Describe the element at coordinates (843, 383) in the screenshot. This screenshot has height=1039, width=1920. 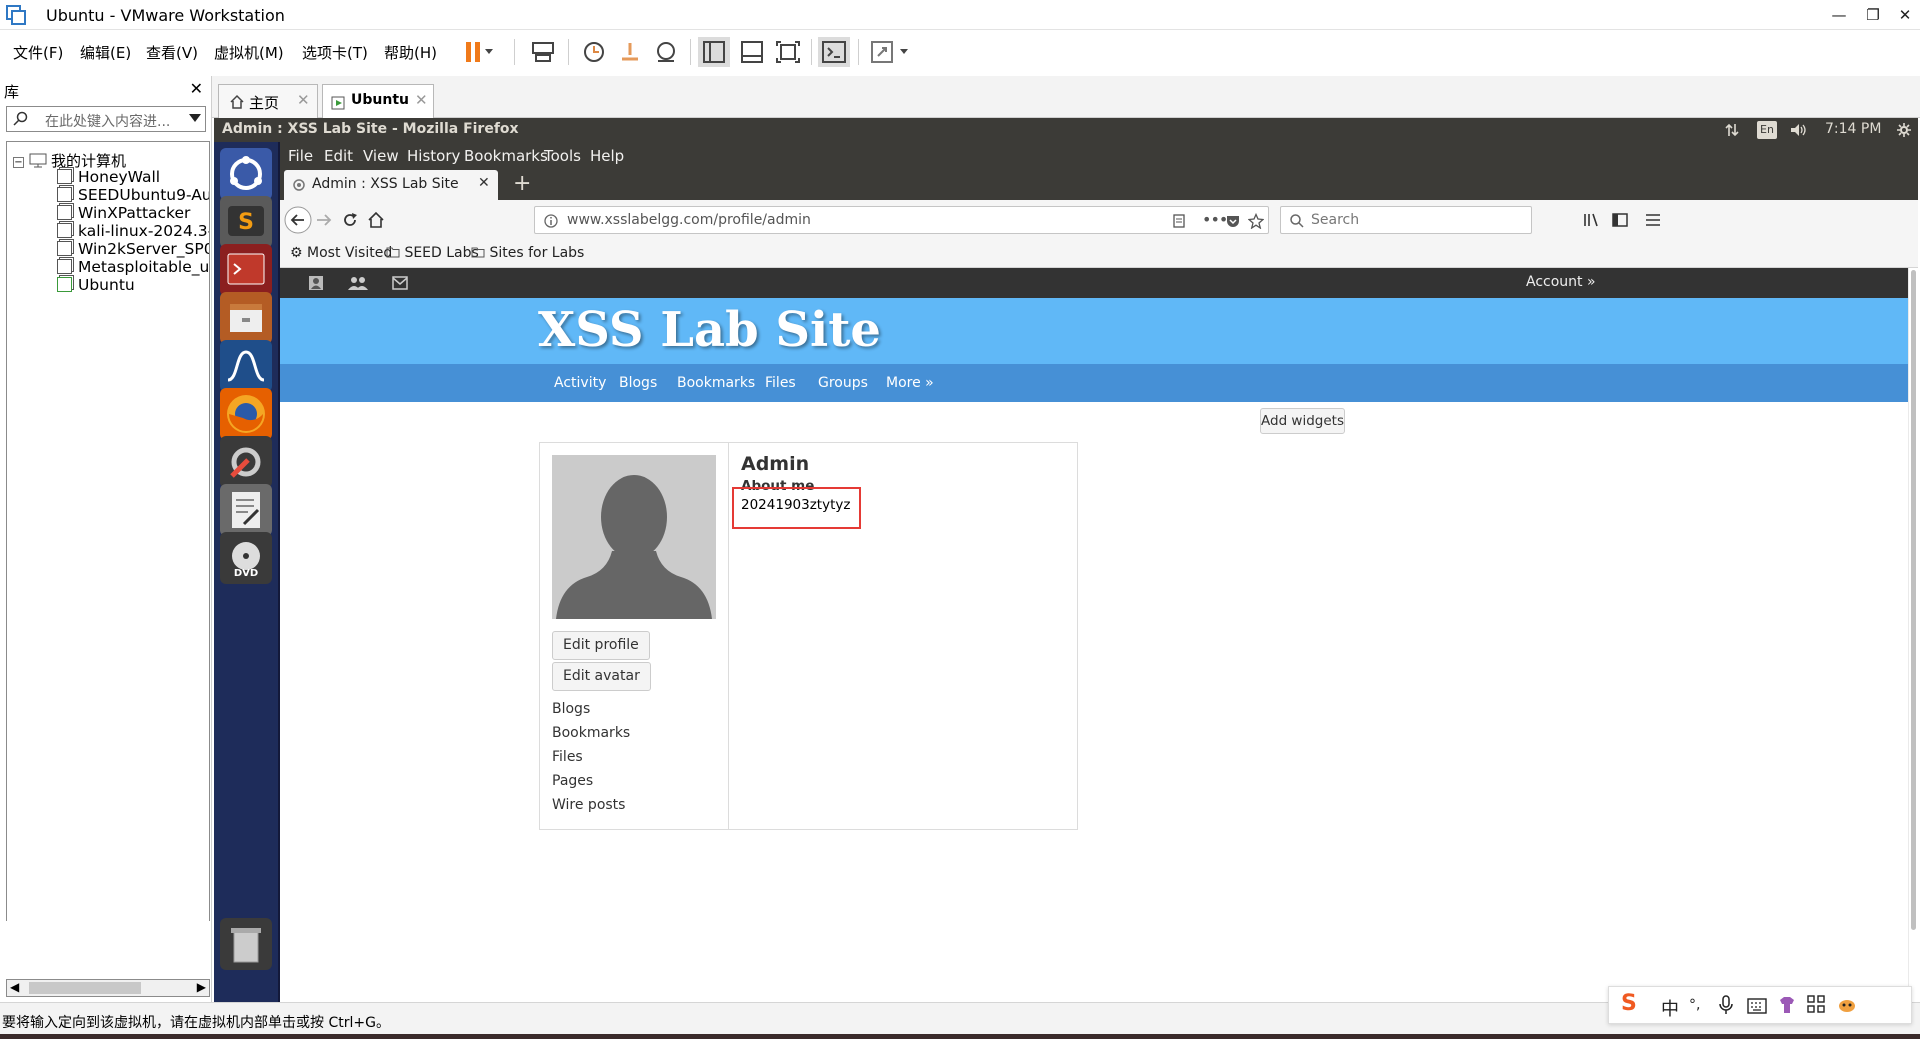
I see `nav-groups: Groups` at that location.